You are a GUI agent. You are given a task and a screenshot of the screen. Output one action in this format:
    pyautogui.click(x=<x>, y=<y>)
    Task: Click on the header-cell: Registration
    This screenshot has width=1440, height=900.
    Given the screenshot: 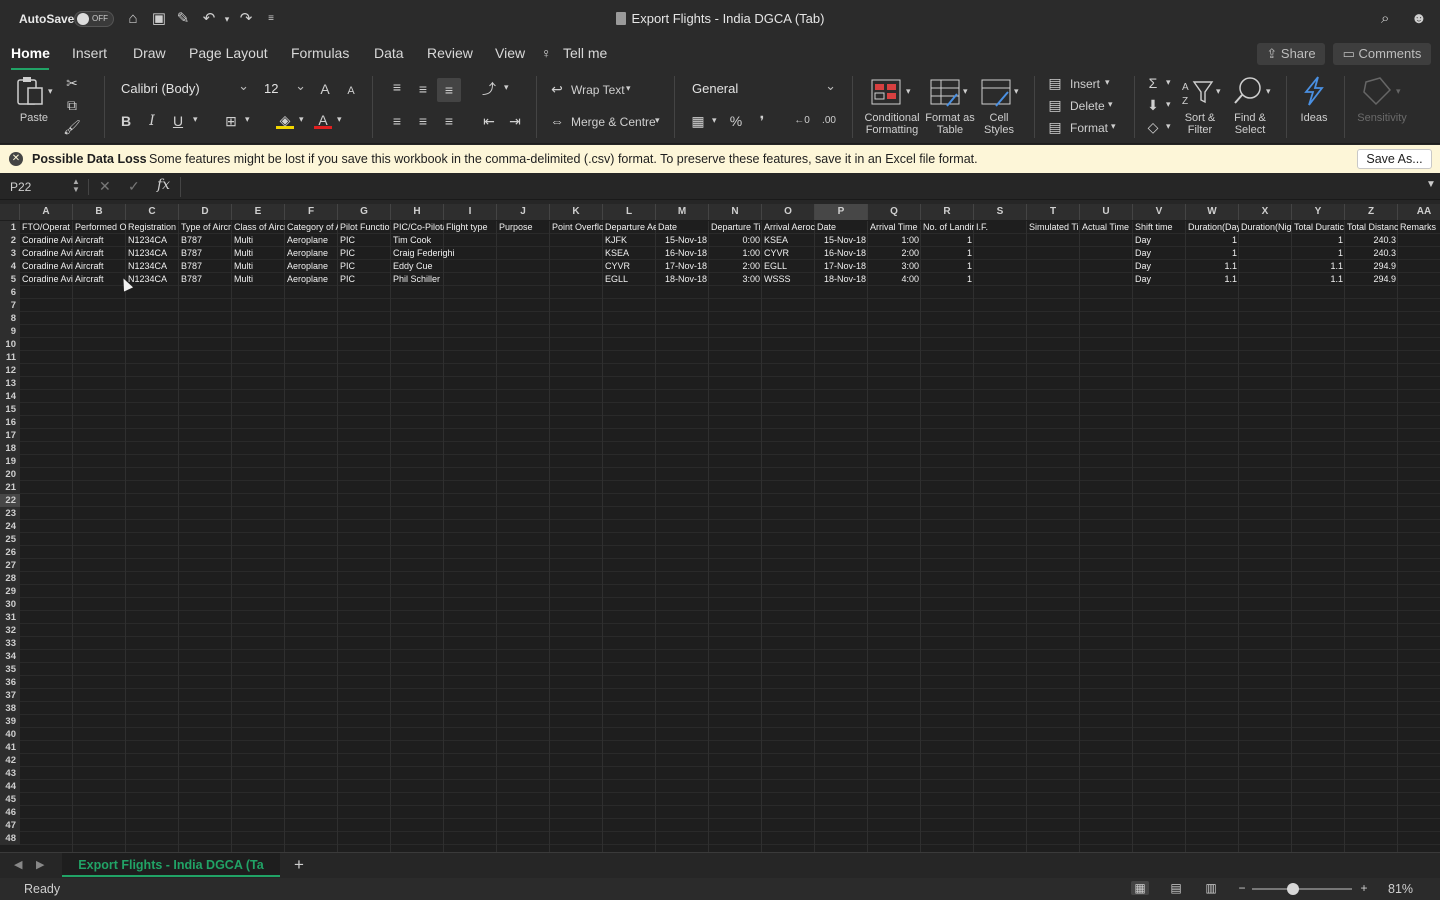 What is the action you would take?
    pyautogui.click(x=152, y=227)
    